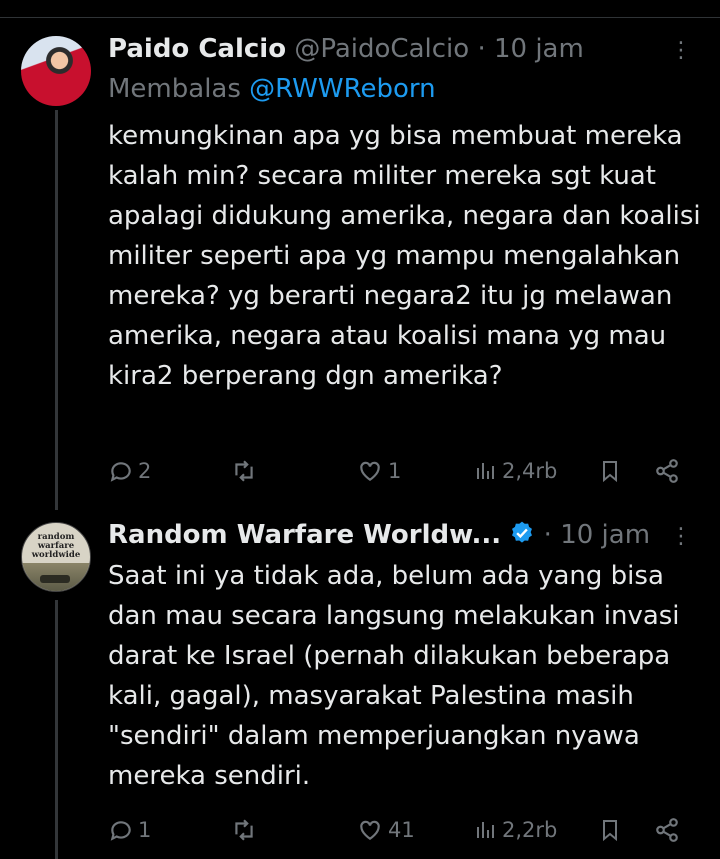  I want to click on views-count: 2,4rb, so click(530, 471).